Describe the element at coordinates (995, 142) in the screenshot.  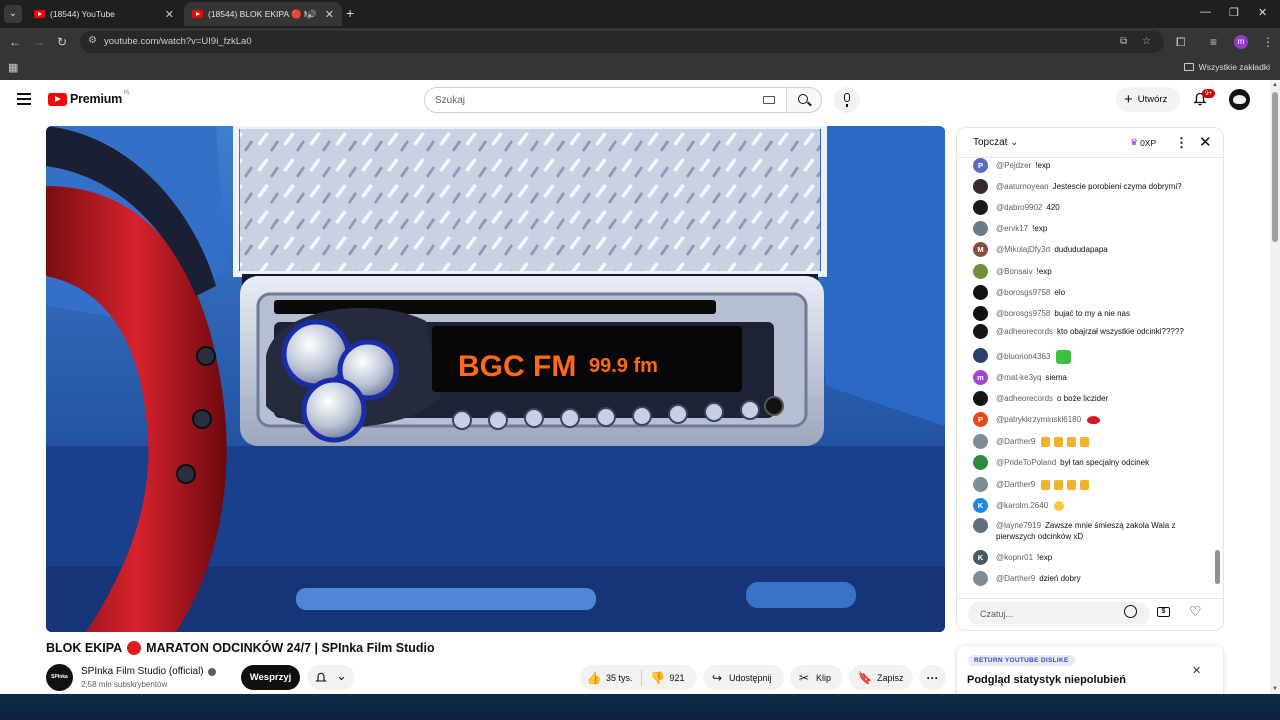
I see `chat-mode-dropdown: Topczat ⌄` at that location.